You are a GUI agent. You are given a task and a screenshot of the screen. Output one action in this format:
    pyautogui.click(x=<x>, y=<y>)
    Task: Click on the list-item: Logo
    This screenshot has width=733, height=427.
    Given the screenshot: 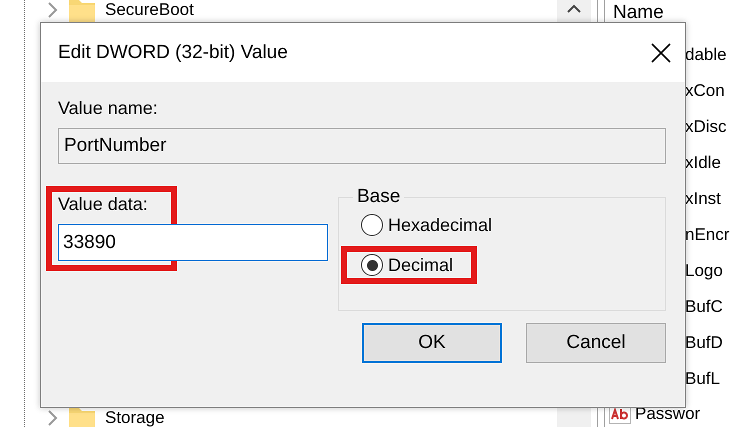 What is the action you would take?
    pyautogui.click(x=704, y=270)
    